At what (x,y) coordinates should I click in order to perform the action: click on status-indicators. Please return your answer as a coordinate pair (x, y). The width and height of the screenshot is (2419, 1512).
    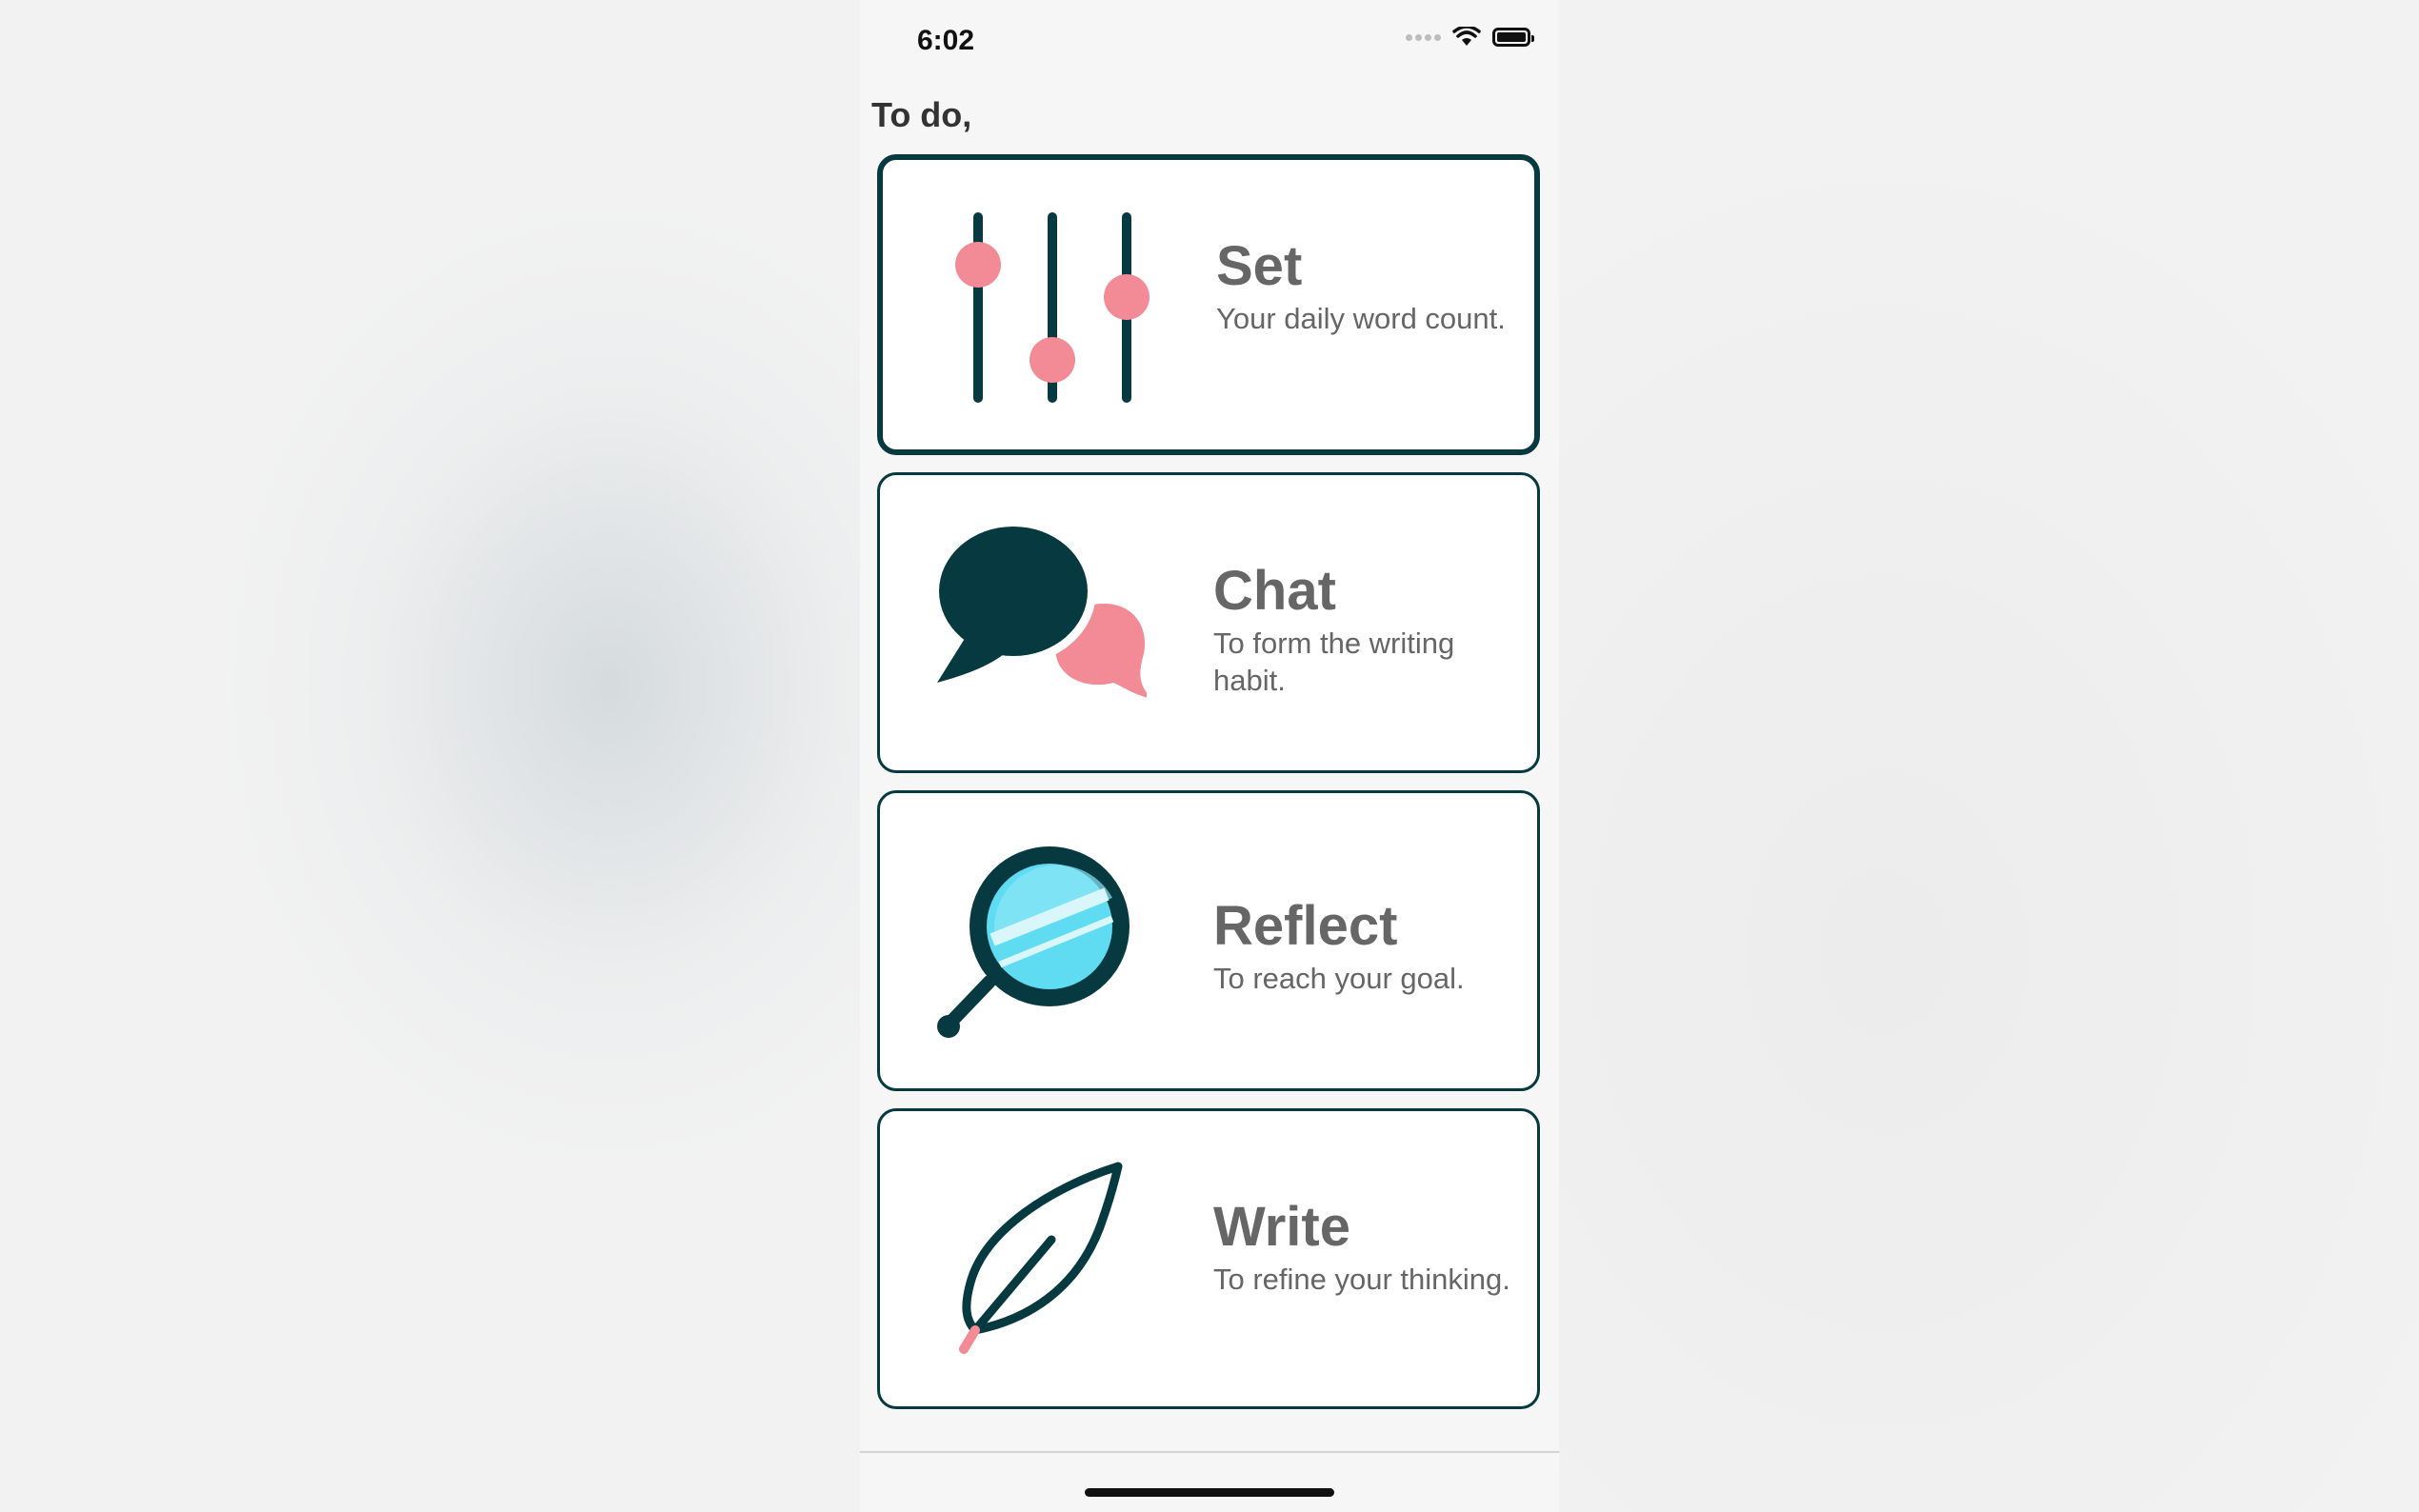
    Looking at the image, I should click on (1470, 37).